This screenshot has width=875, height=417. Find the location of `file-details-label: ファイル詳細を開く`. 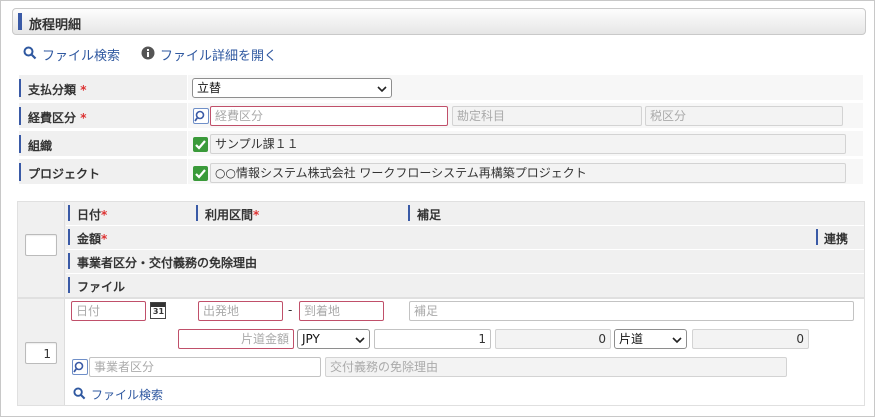

file-details-label: ファイル詳細を開く is located at coordinates (219, 56).